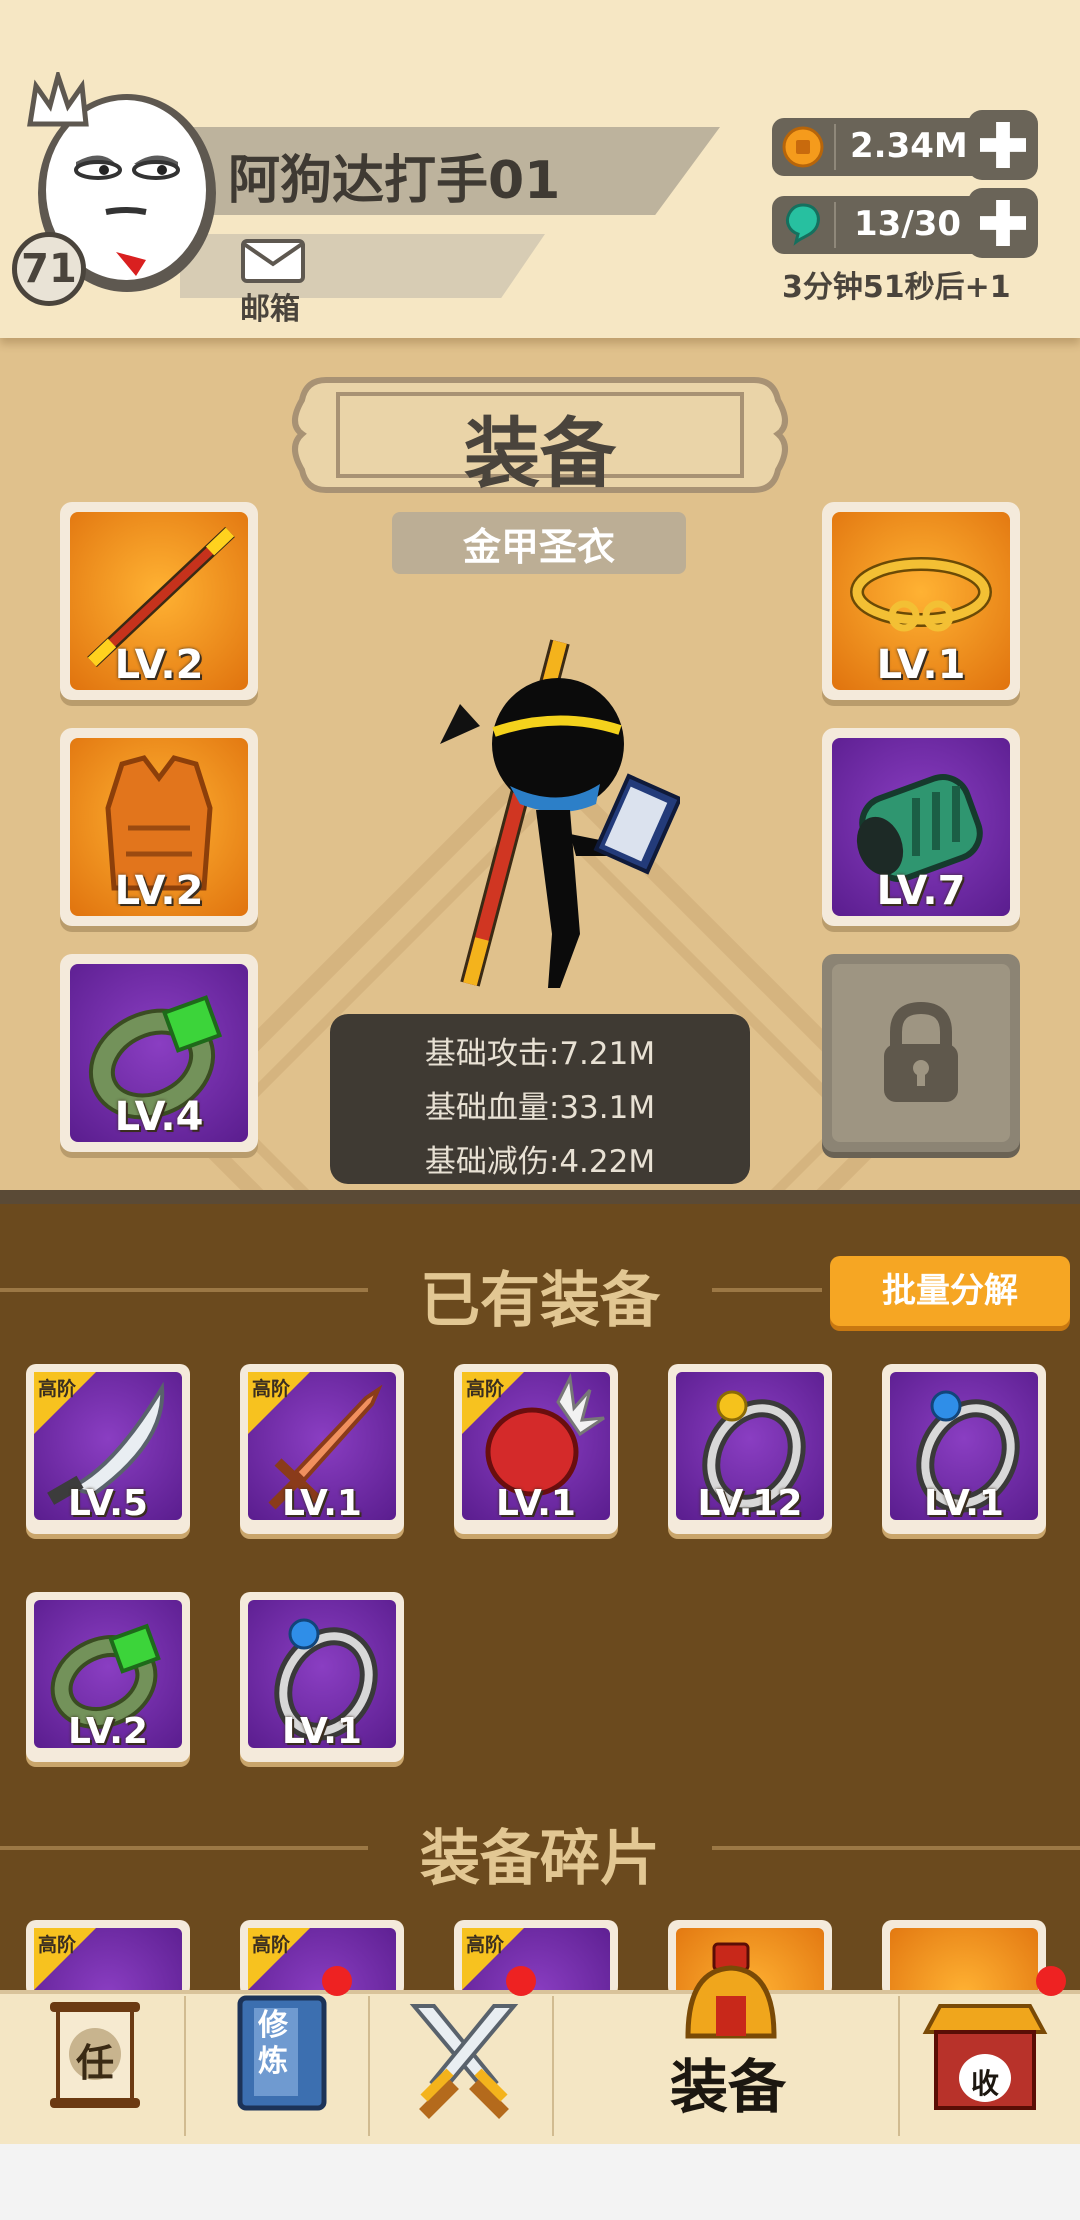 This screenshot has height=2220, width=1080. What do you see at coordinates (362, 266) in the screenshot?
I see `mail-banner` at bounding box center [362, 266].